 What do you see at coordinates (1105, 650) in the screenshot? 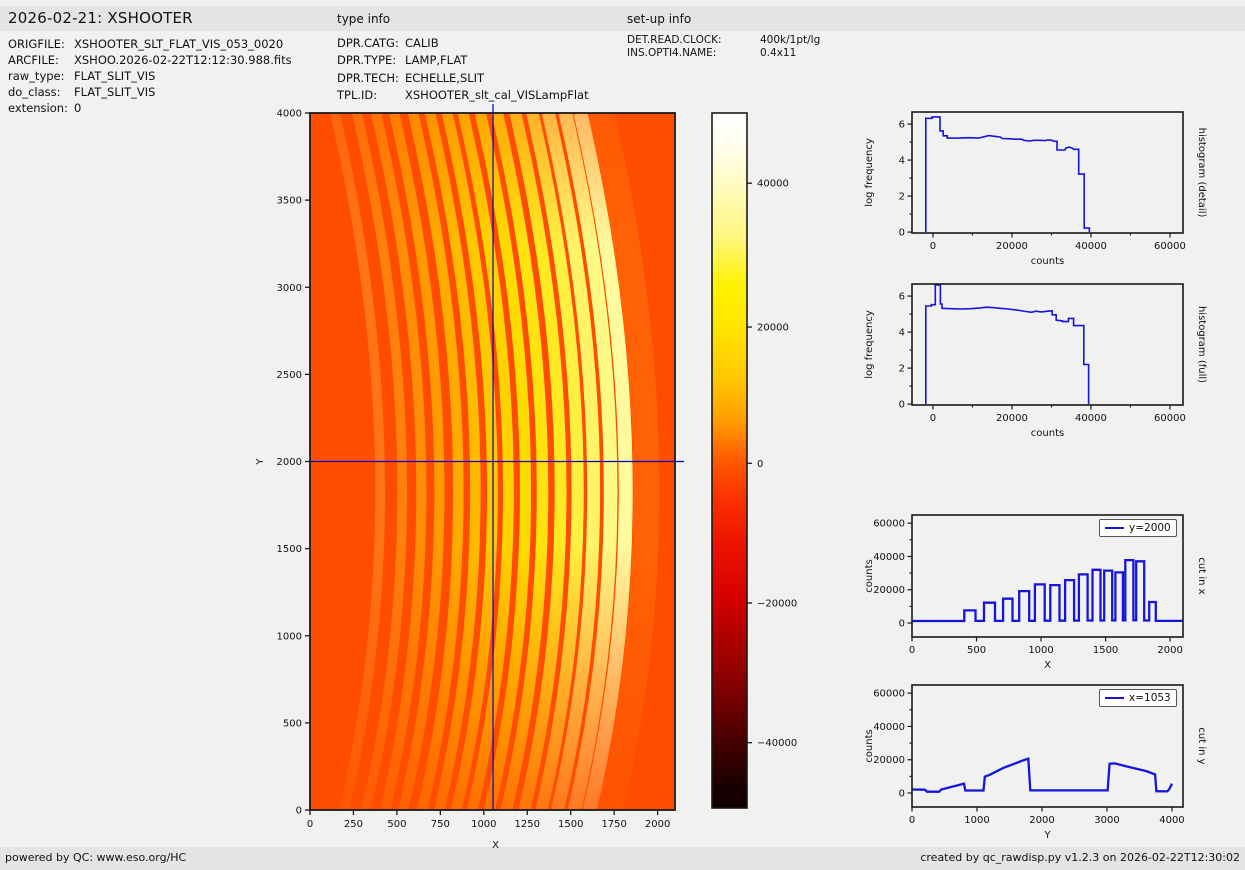
I see `cut-x-xtick-label: 1500` at bounding box center [1105, 650].